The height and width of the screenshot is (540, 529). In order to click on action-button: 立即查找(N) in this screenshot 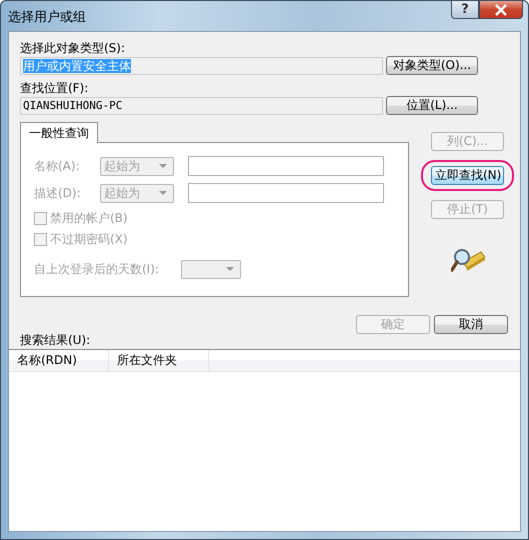, I will do `click(467, 175)`.